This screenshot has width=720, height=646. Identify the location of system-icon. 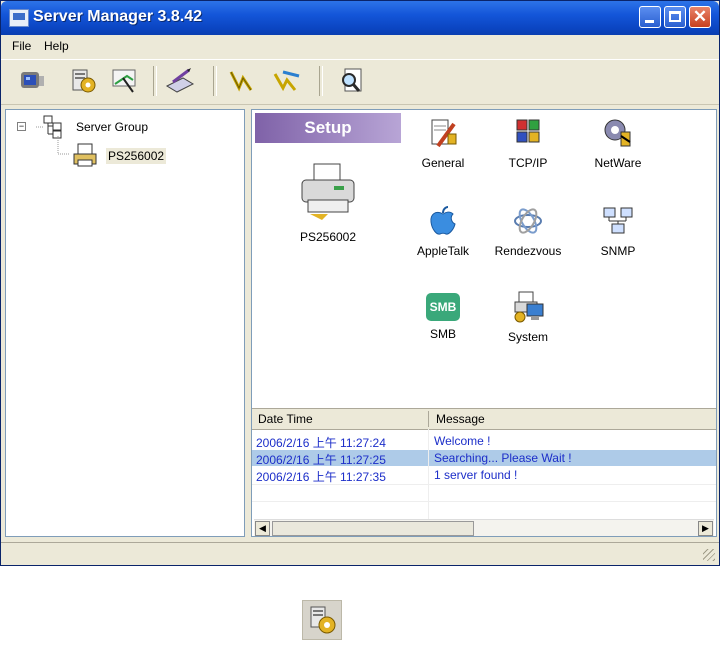
(529, 307).